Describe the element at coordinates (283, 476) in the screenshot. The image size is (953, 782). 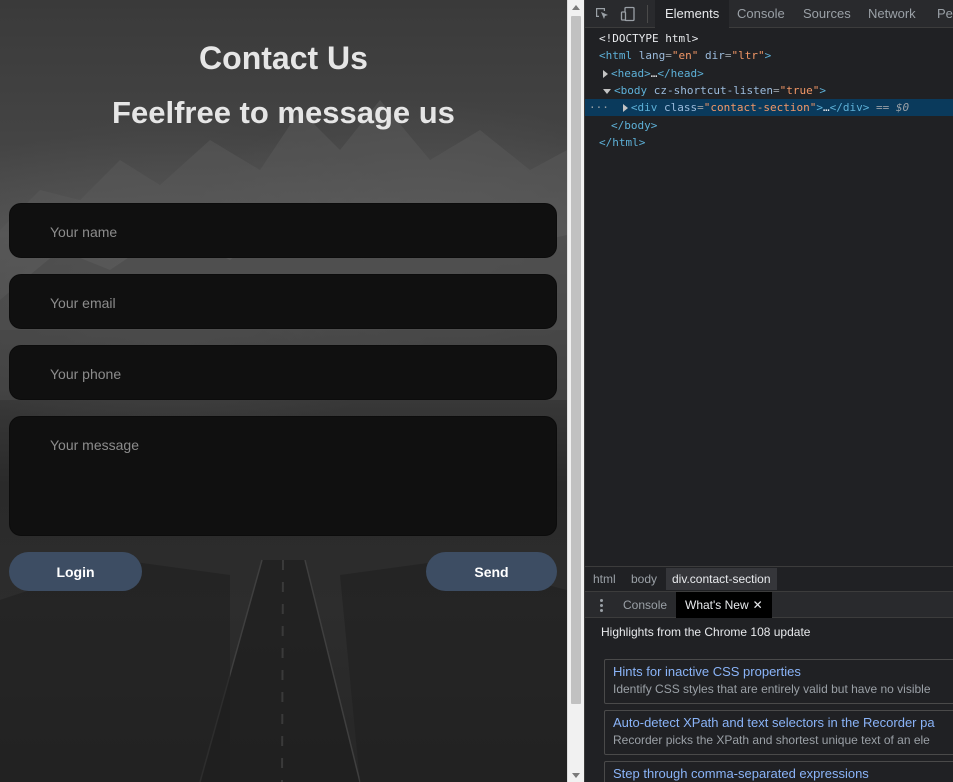
I see `message-textarea: Your message` at that location.